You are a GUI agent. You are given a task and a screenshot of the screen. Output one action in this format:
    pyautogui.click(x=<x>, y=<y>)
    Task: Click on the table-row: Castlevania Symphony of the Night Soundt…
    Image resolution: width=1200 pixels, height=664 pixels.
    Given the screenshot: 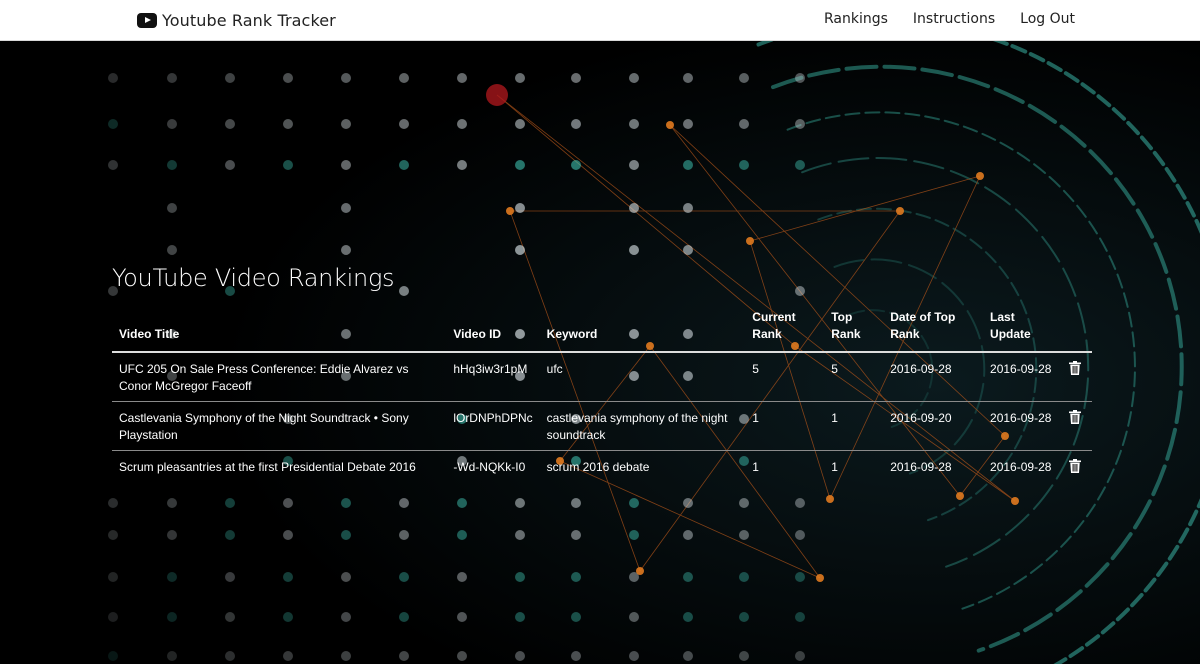 What is the action you would take?
    pyautogui.click(x=602, y=426)
    